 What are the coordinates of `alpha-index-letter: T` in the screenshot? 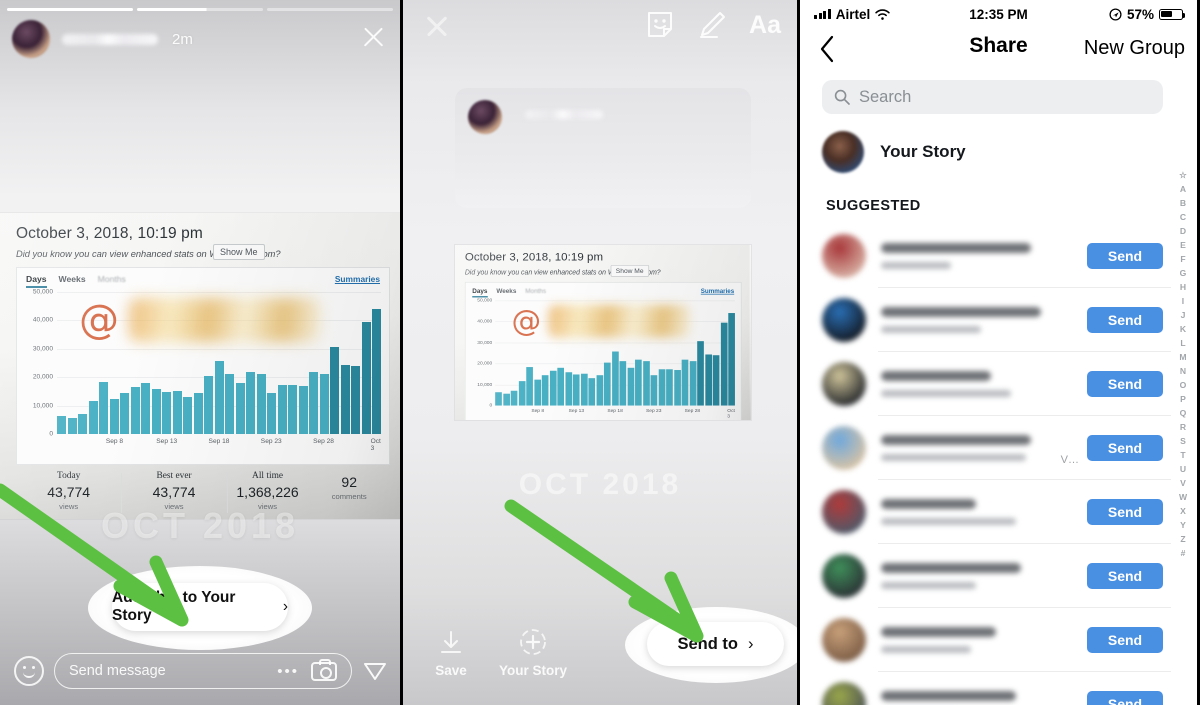 It's located at (1182, 455).